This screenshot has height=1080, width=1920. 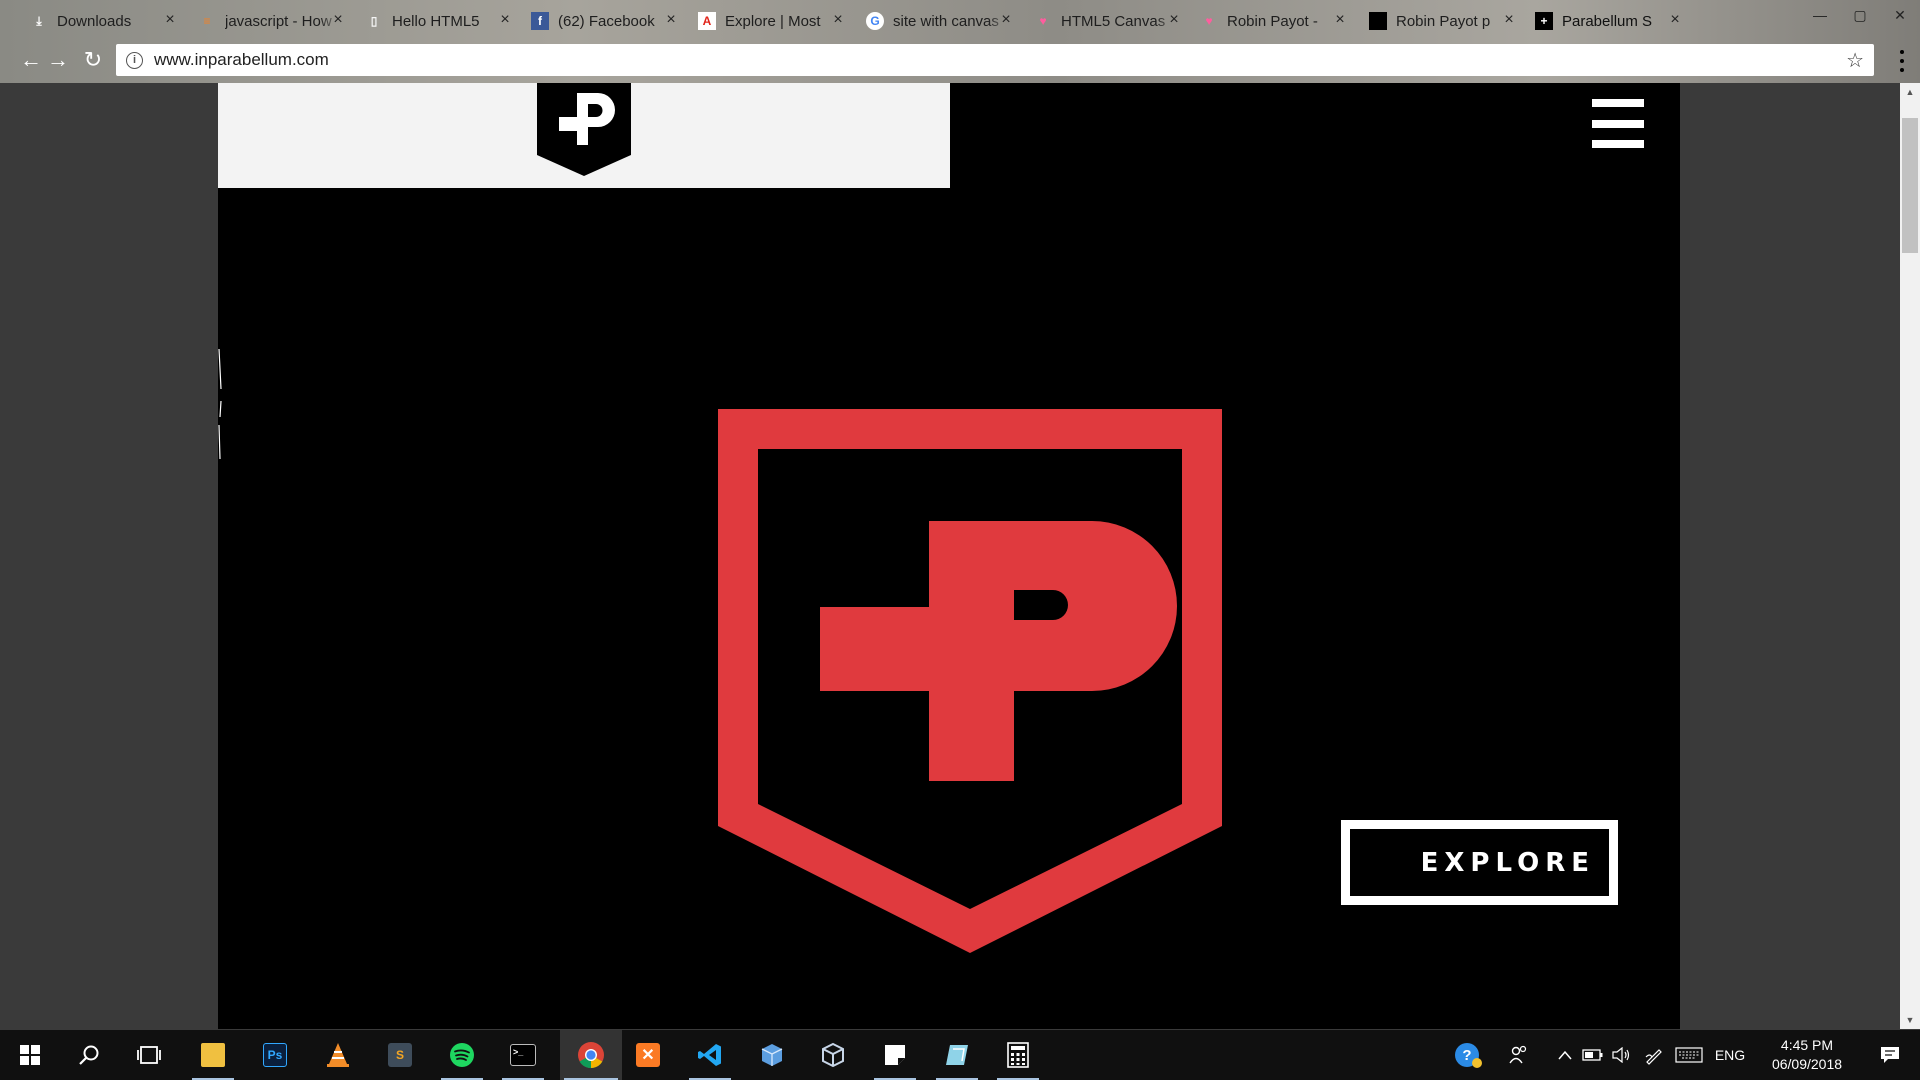 I want to click on tab-title: Explore | Most, so click(x=773, y=21).